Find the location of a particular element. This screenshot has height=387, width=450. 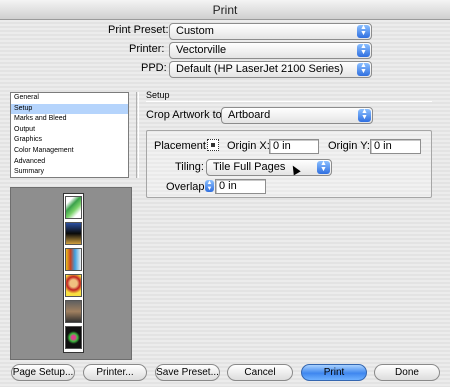

origin-y-label: Origin Y: is located at coordinates (349, 146).